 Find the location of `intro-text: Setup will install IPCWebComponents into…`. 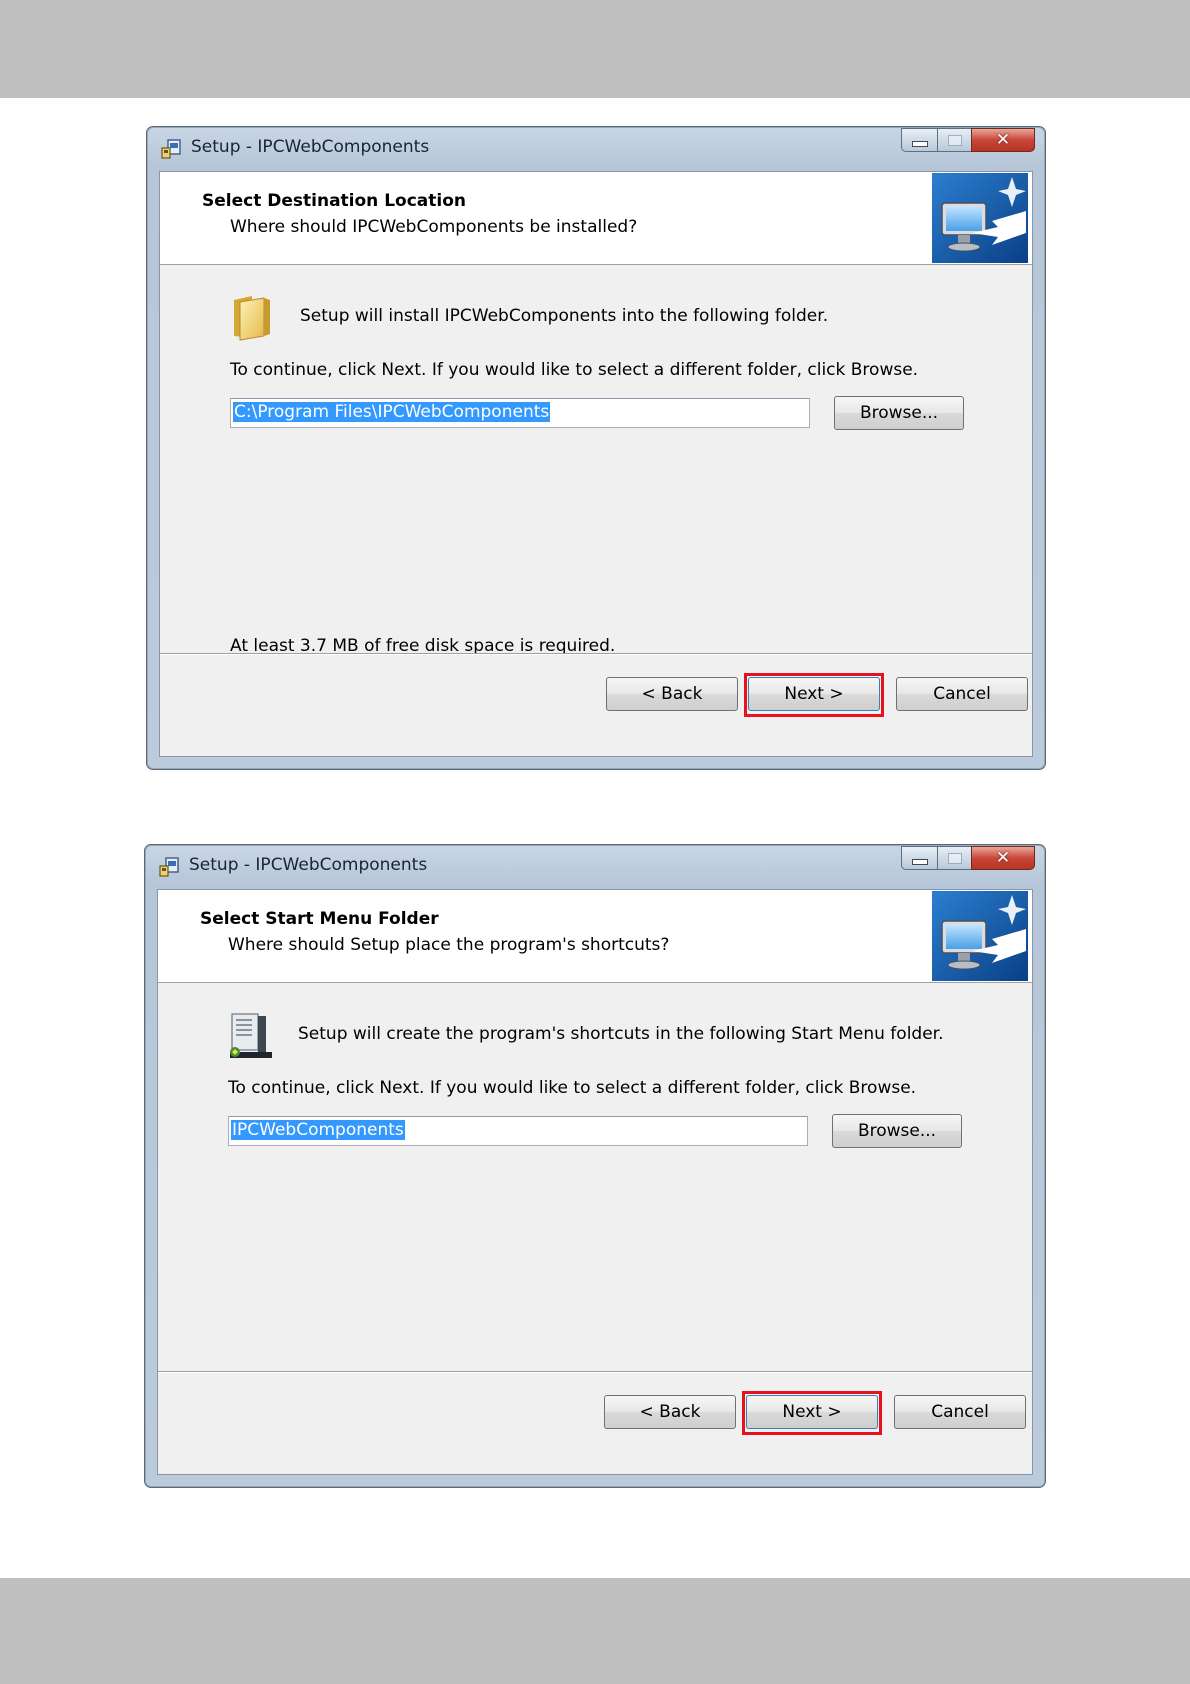

intro-text: Setup will install IPCWebComponents into… is located at coordinates (564, 316).